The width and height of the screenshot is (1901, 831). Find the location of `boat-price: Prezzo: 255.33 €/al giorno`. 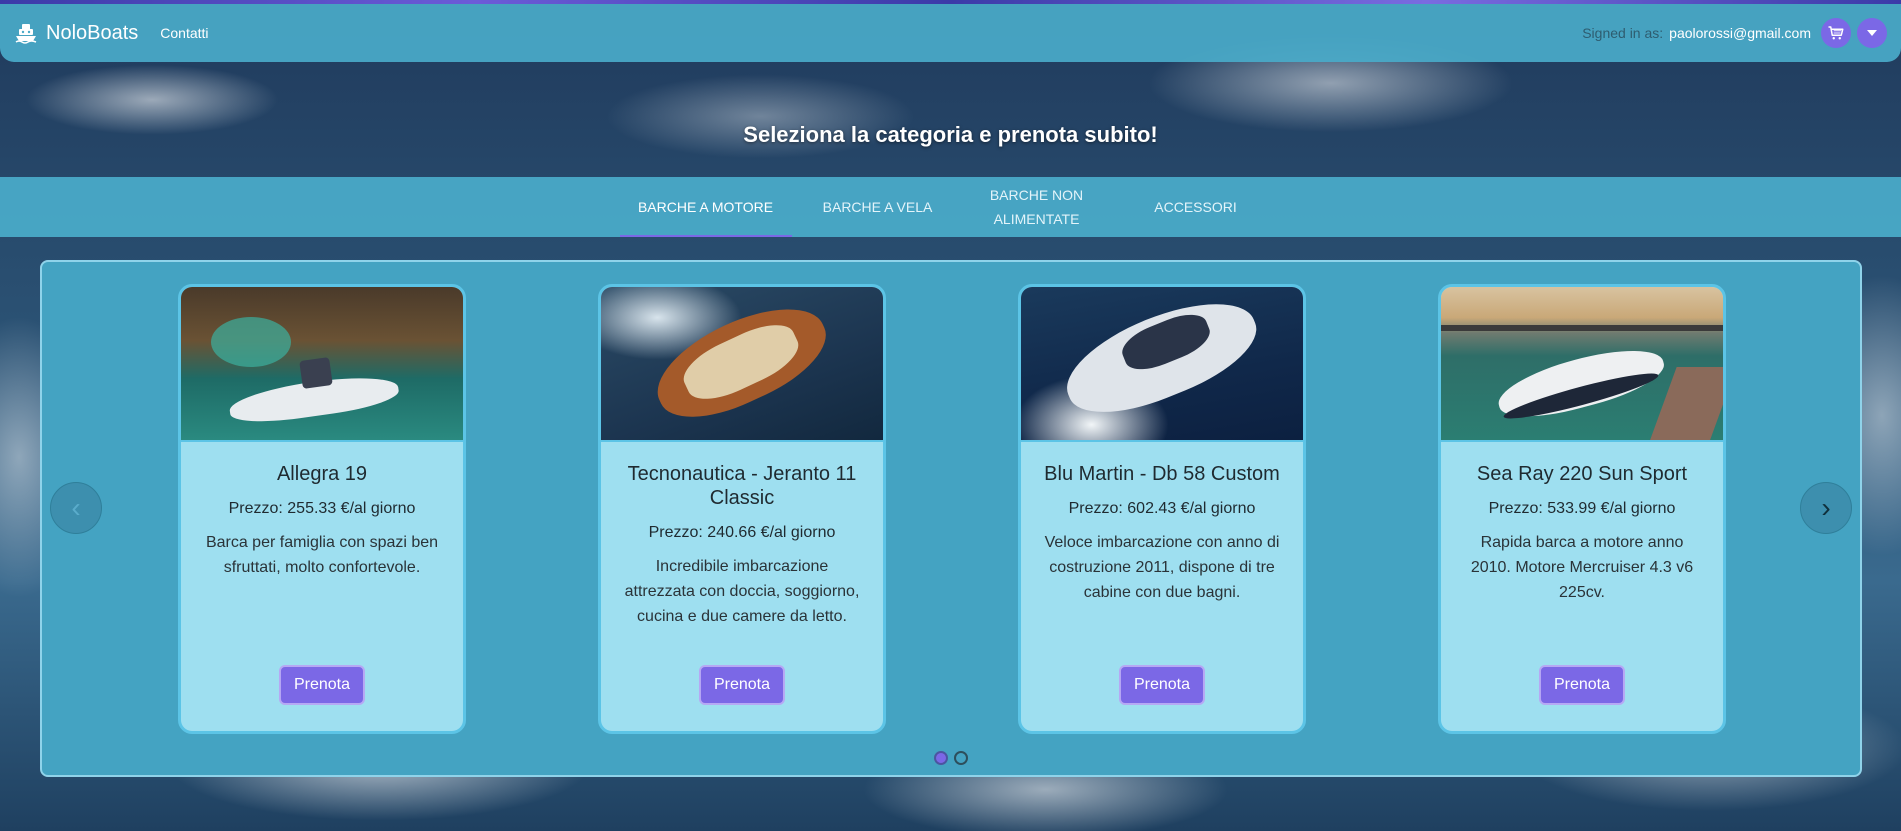

boat-price: Prezzo: 255.33 €/al giorno is located at coordinates (322, 508).